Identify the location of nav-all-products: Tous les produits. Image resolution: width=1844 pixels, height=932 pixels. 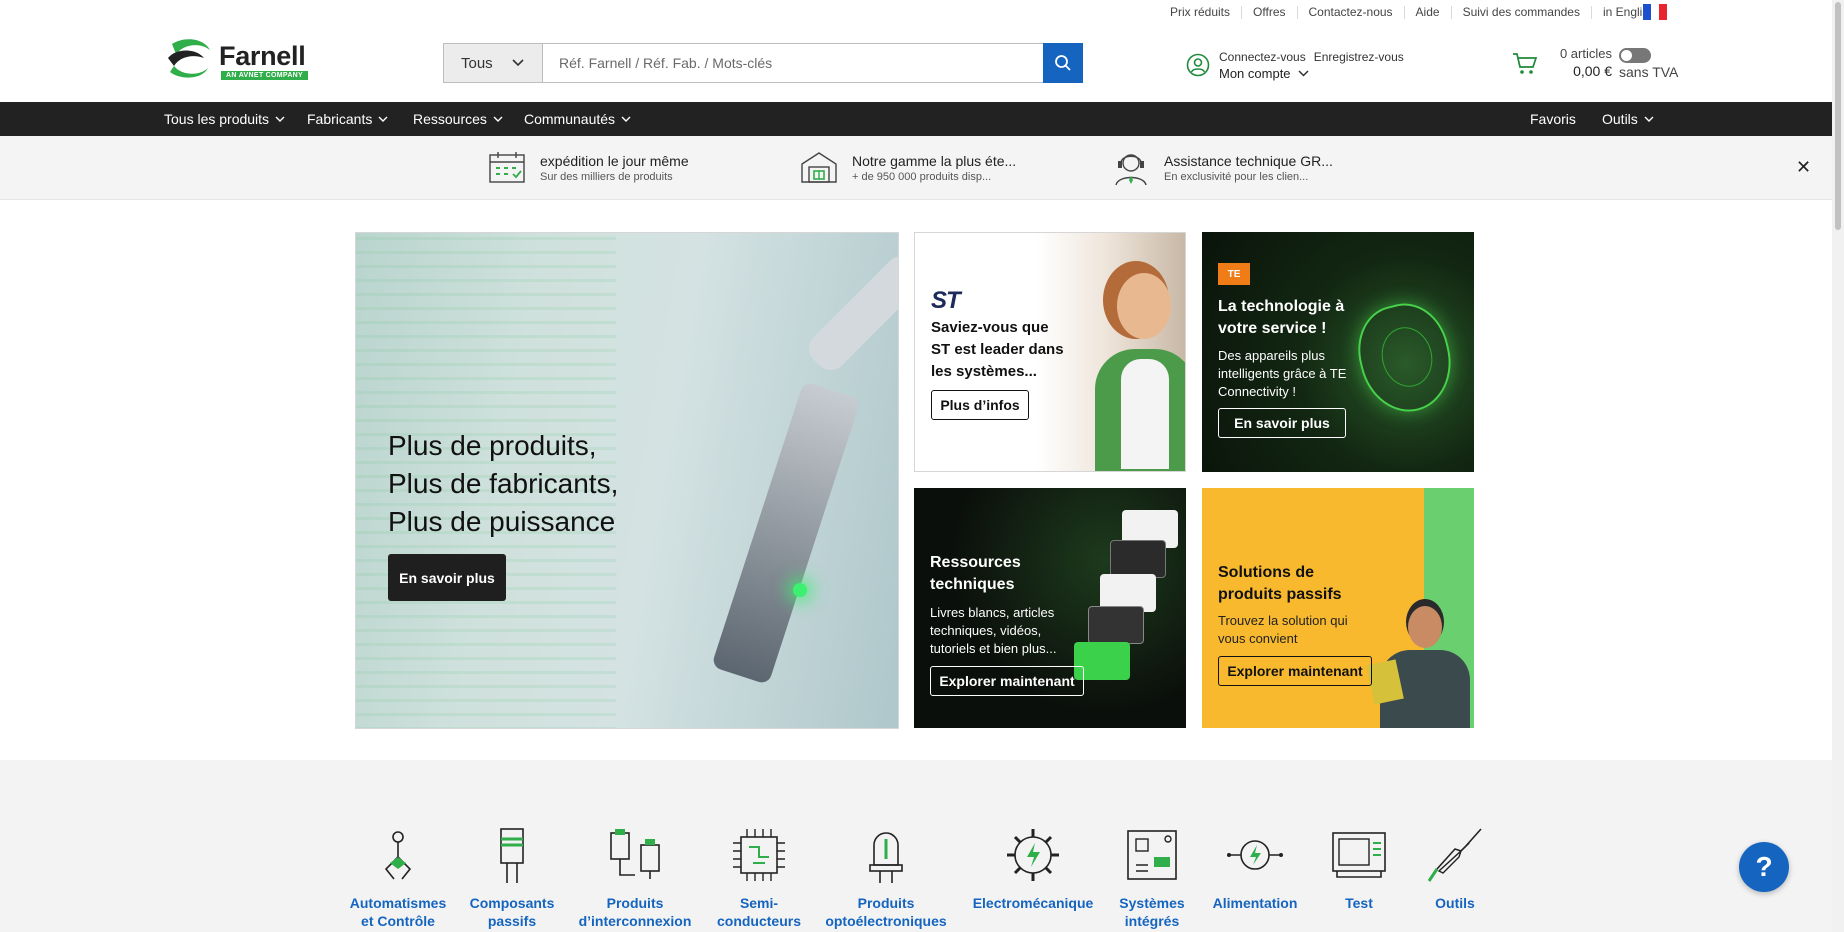
(224, 119).